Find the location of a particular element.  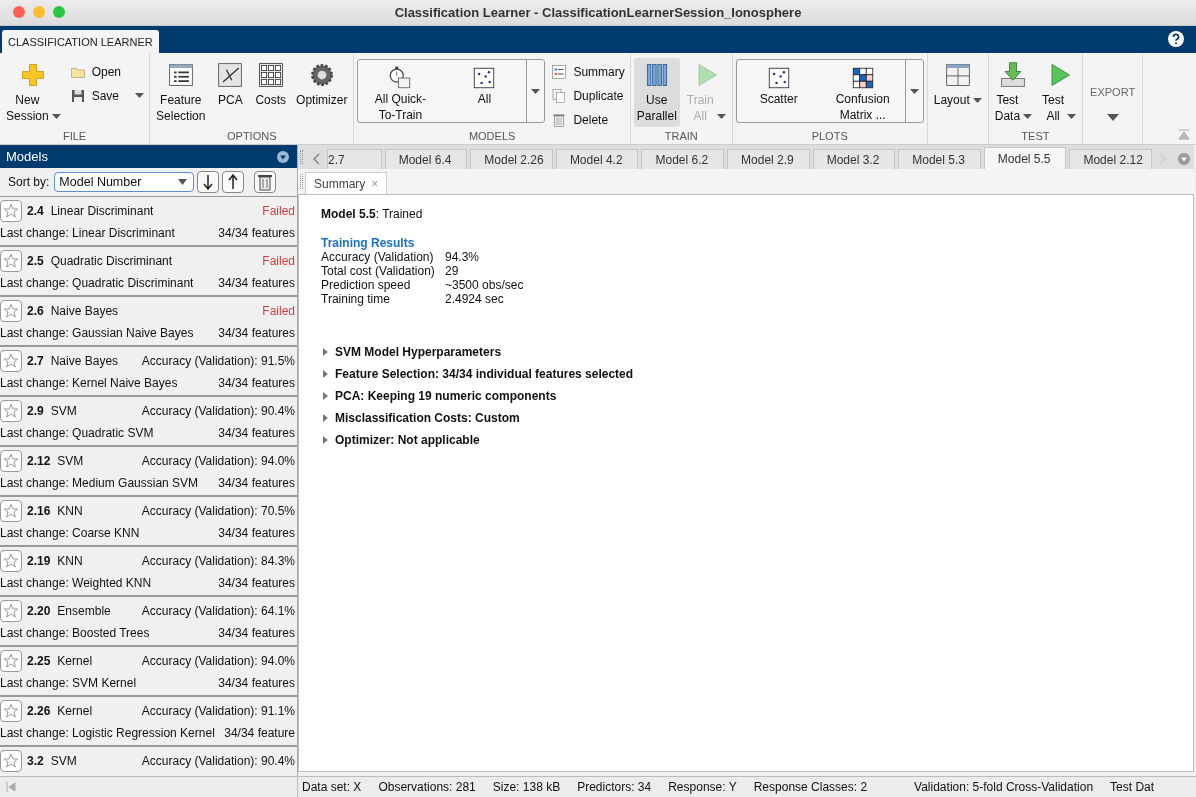

last-change: Last change: Linear Discriminant is located at coordinates (87, 233).